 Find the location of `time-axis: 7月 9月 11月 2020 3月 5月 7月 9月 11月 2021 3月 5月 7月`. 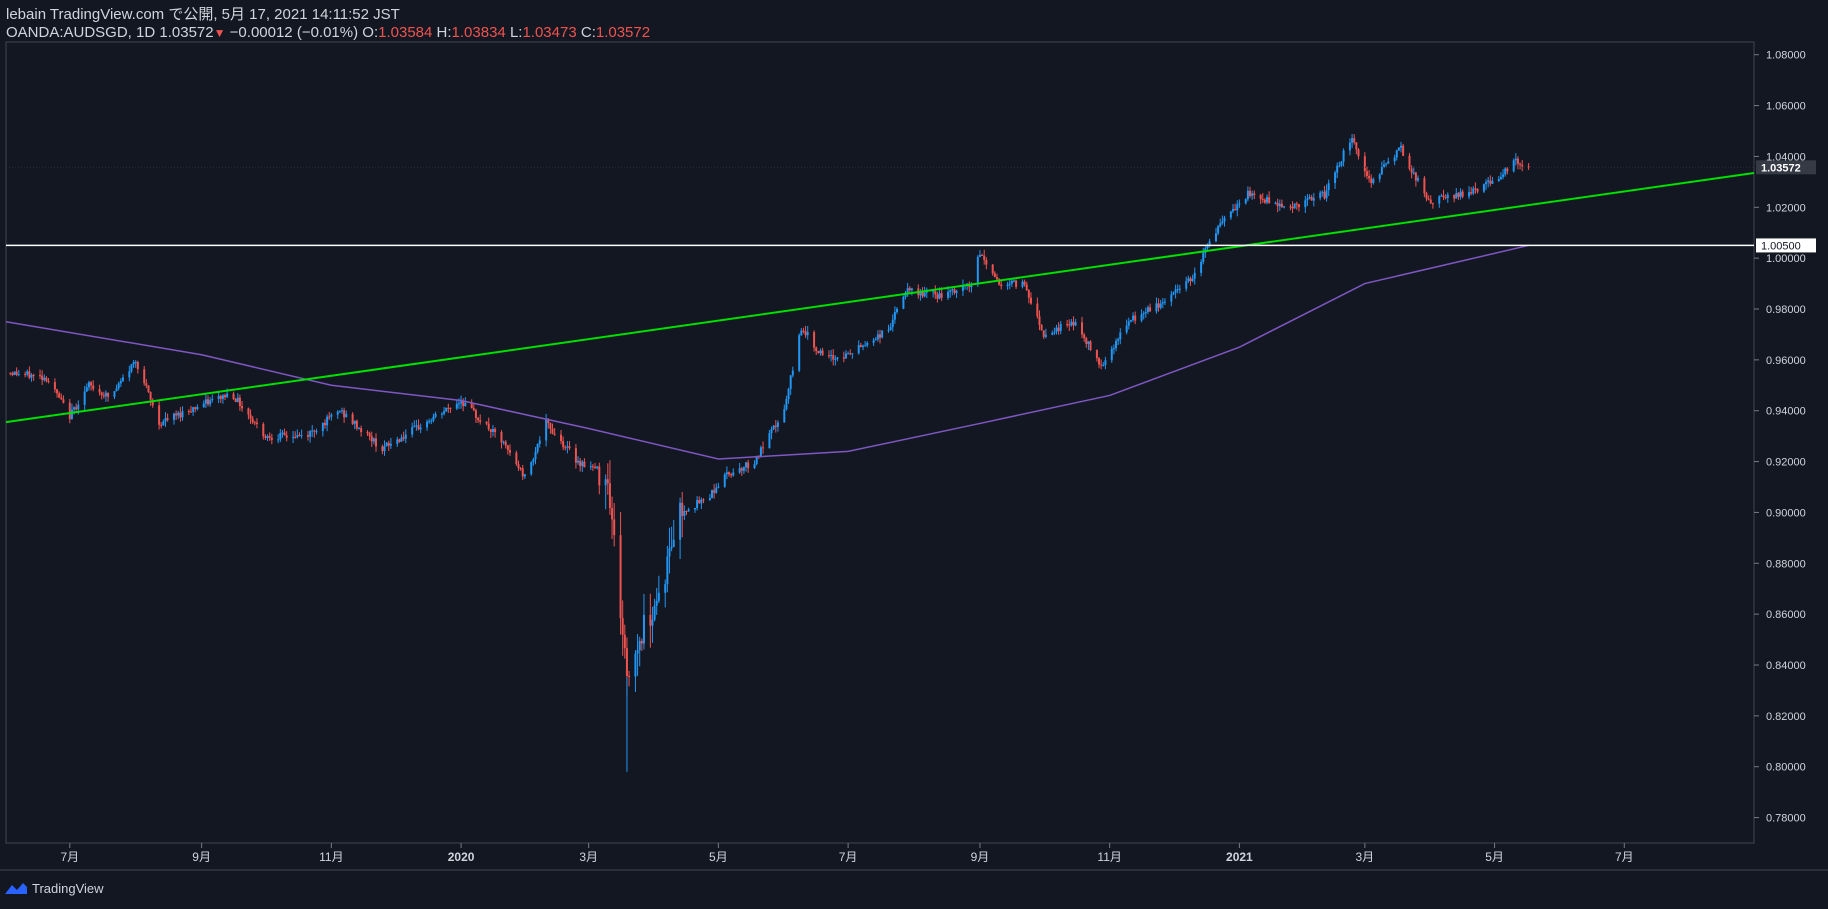

time-axis: 7月 9月 11月 2020 3月 5月 7月 9月 11月 2021 3月 5月 7月 is located at coordinates (847, 853).